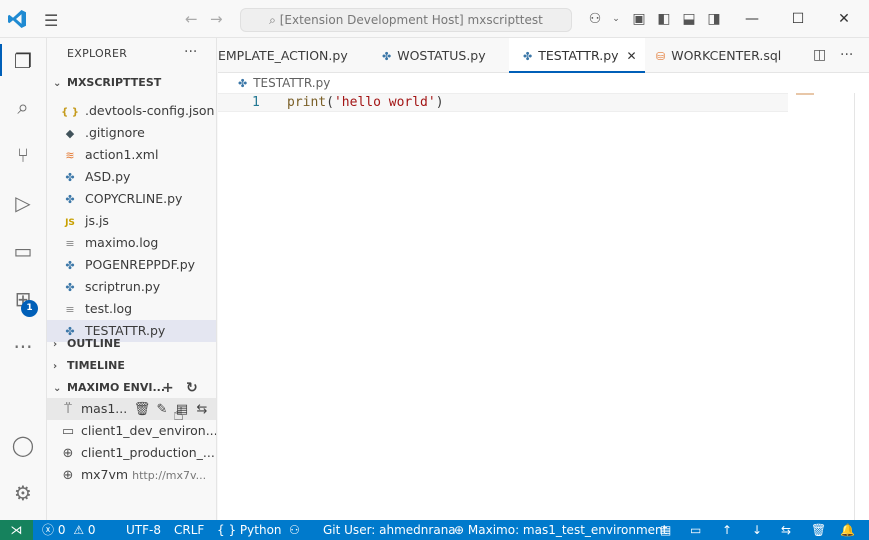 The image size is (869, 540). I want to click on file-item: ≡ maximo.log, so click(131, 243).